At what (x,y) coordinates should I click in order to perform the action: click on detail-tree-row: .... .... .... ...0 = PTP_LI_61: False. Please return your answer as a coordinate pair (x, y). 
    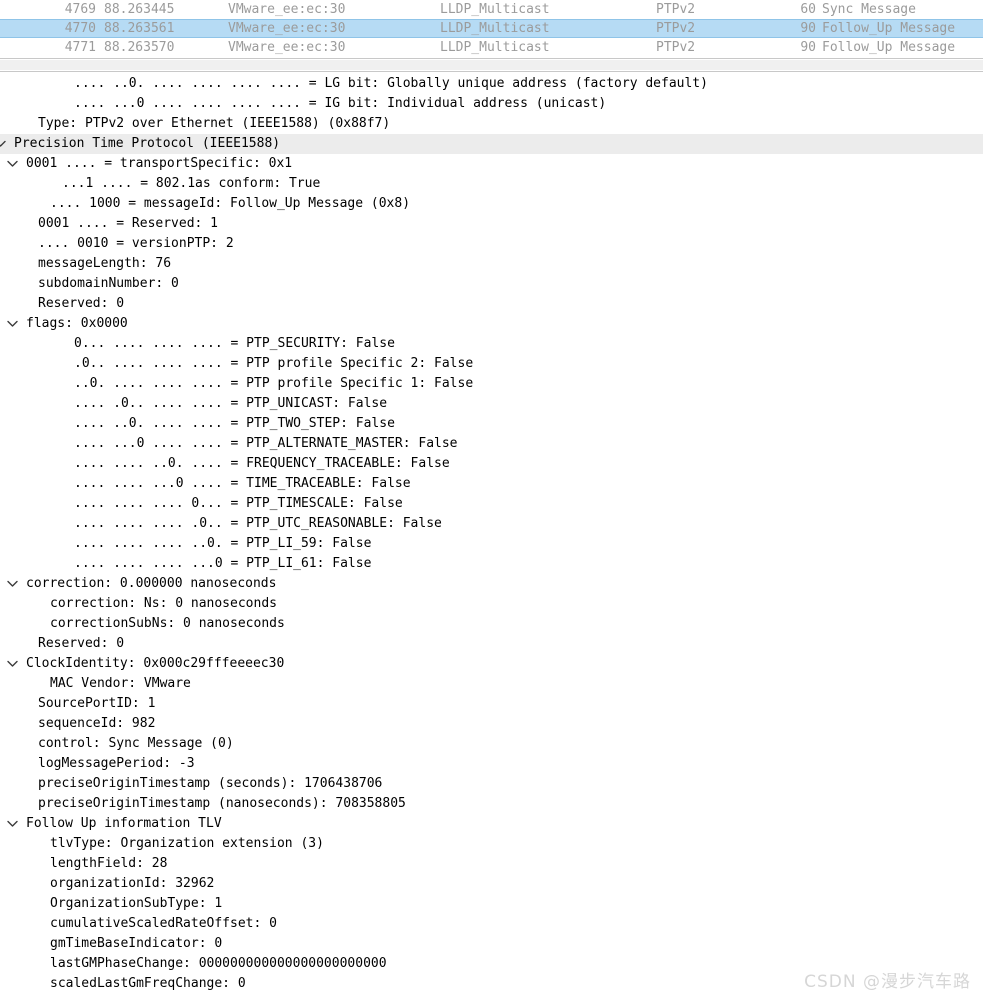
    Looking at the image, I should click on (491, 564).